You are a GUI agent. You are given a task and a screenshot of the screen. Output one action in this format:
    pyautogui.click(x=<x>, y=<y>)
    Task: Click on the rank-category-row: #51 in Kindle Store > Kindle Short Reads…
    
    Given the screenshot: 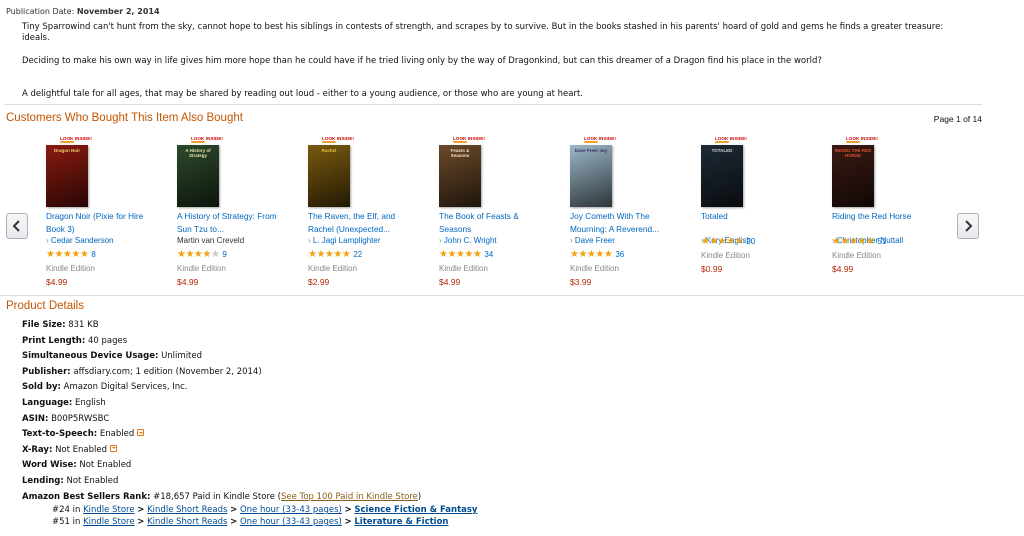 What is the action you would take?
    pyautogui.click(x=250, y=521)
    